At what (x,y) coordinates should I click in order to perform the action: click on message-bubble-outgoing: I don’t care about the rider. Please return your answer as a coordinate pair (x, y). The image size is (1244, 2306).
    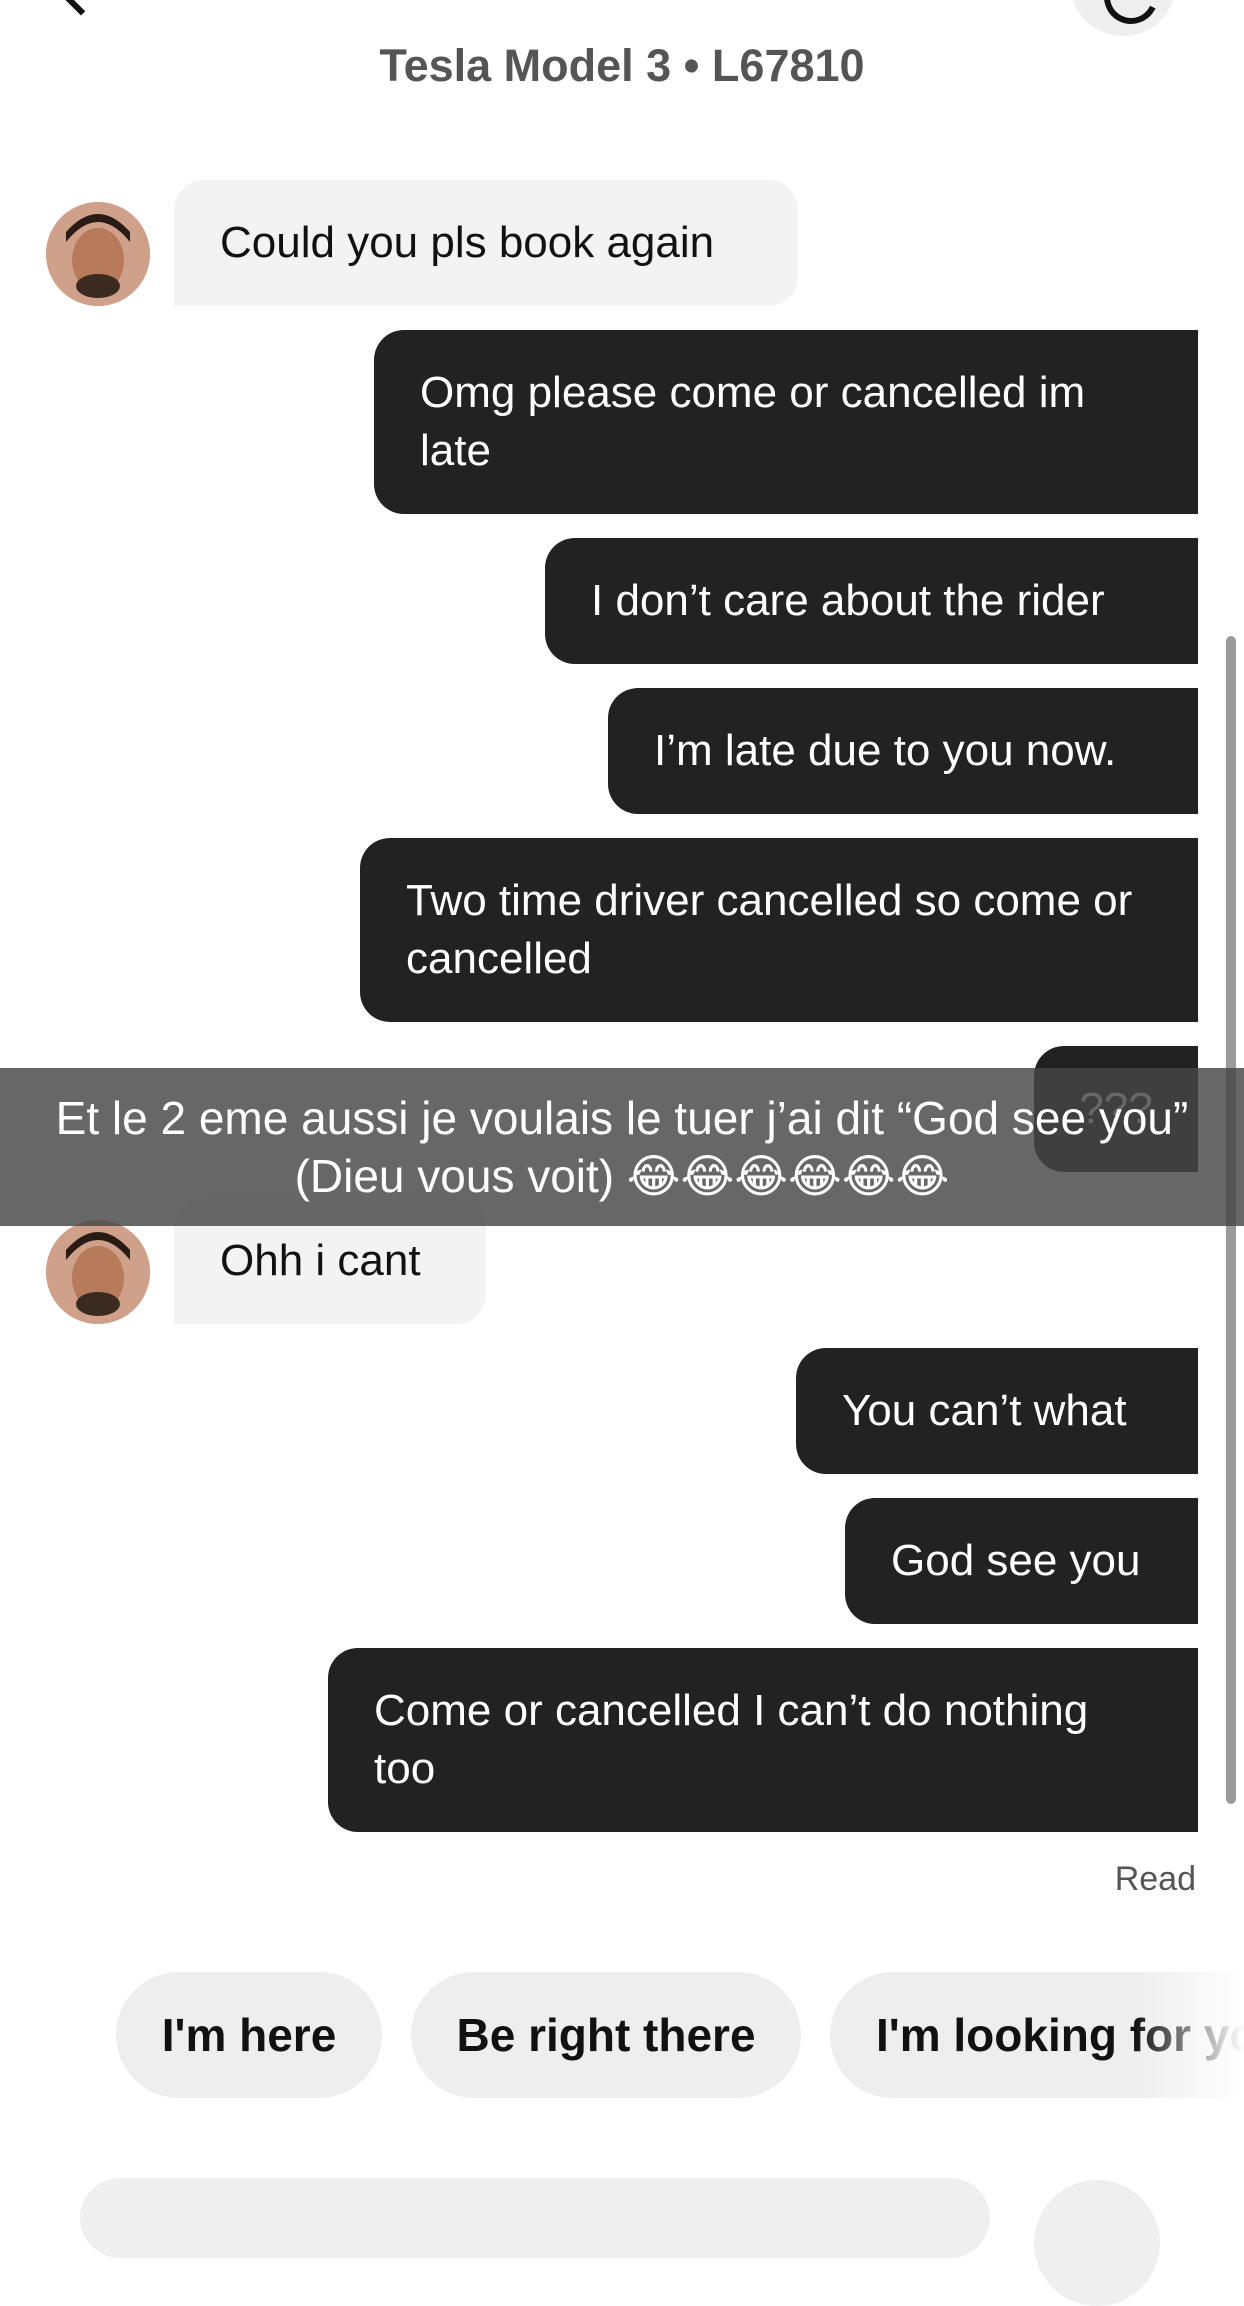
    Looking at the image, I should click on (871, 601).